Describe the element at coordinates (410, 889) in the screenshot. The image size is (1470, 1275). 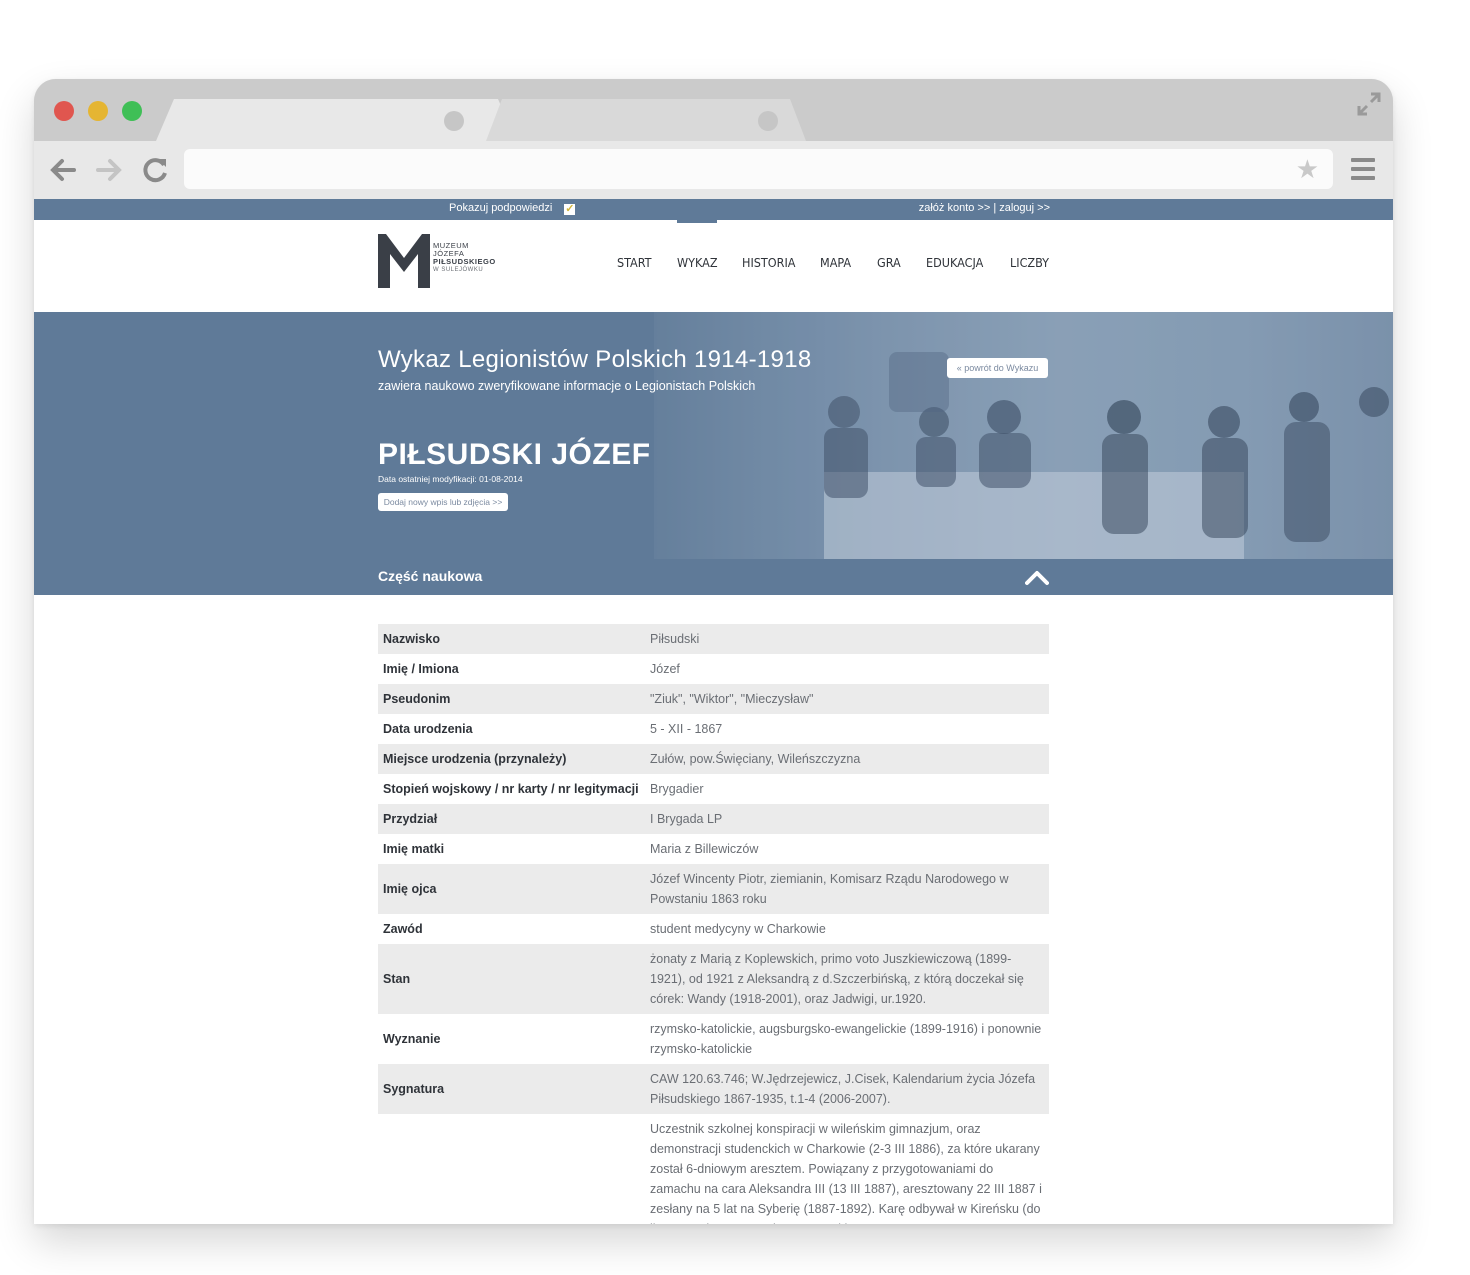
I see `row-label: Imię ojca` at that location.